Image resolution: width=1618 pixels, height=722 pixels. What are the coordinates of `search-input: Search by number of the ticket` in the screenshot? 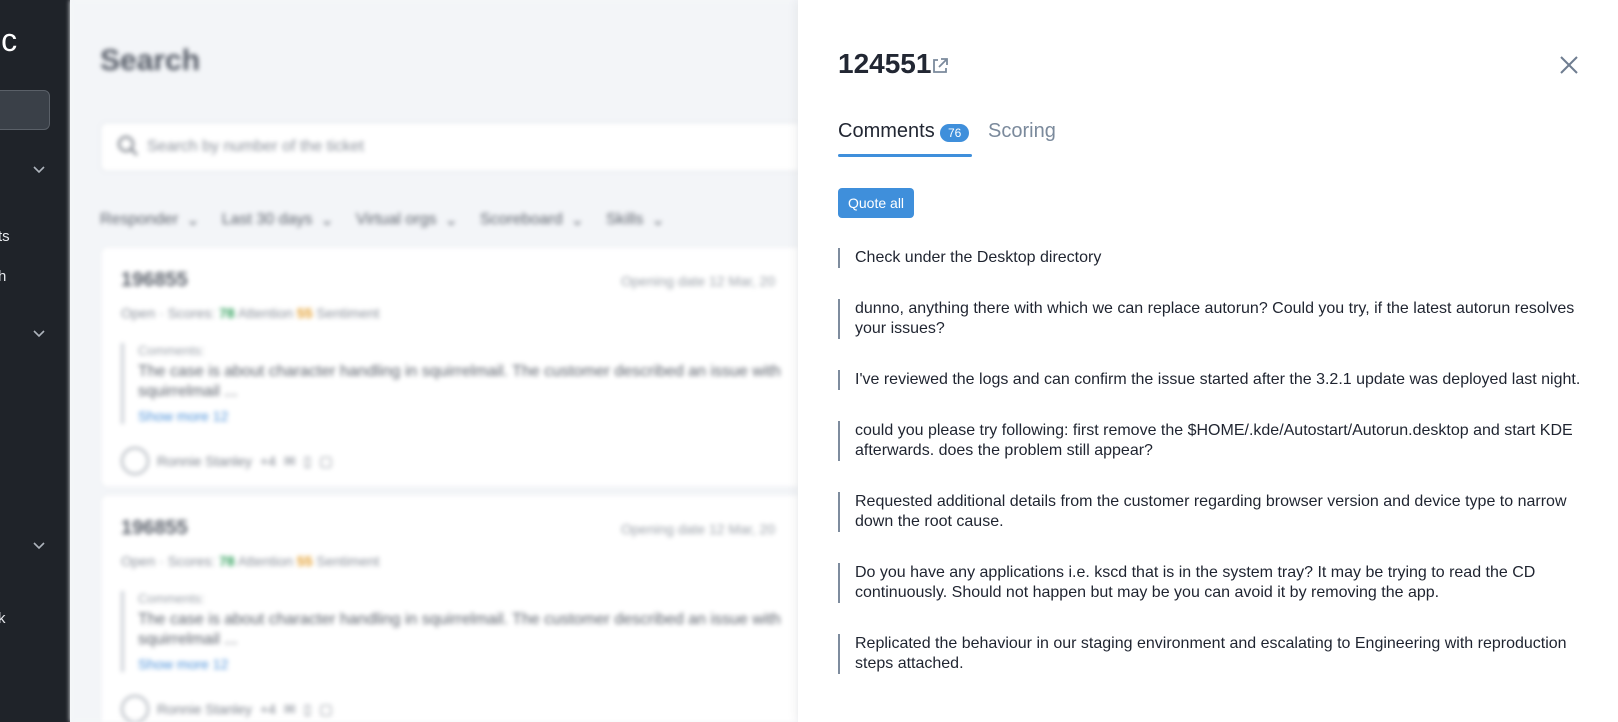 It's located at (449, 147).